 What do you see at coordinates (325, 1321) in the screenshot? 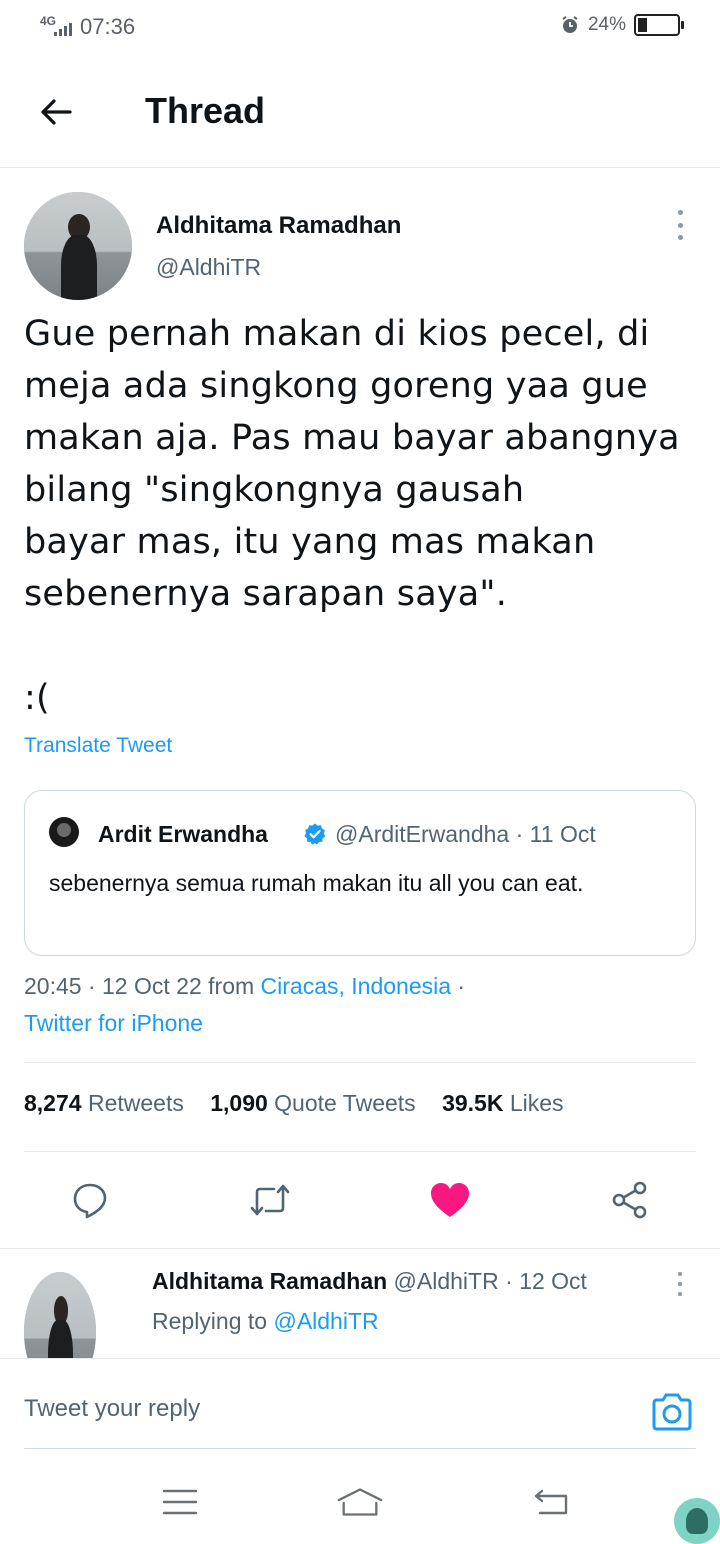
I see `replying-to-handle: @AldhiTR` at bounding box center [325, 1321].